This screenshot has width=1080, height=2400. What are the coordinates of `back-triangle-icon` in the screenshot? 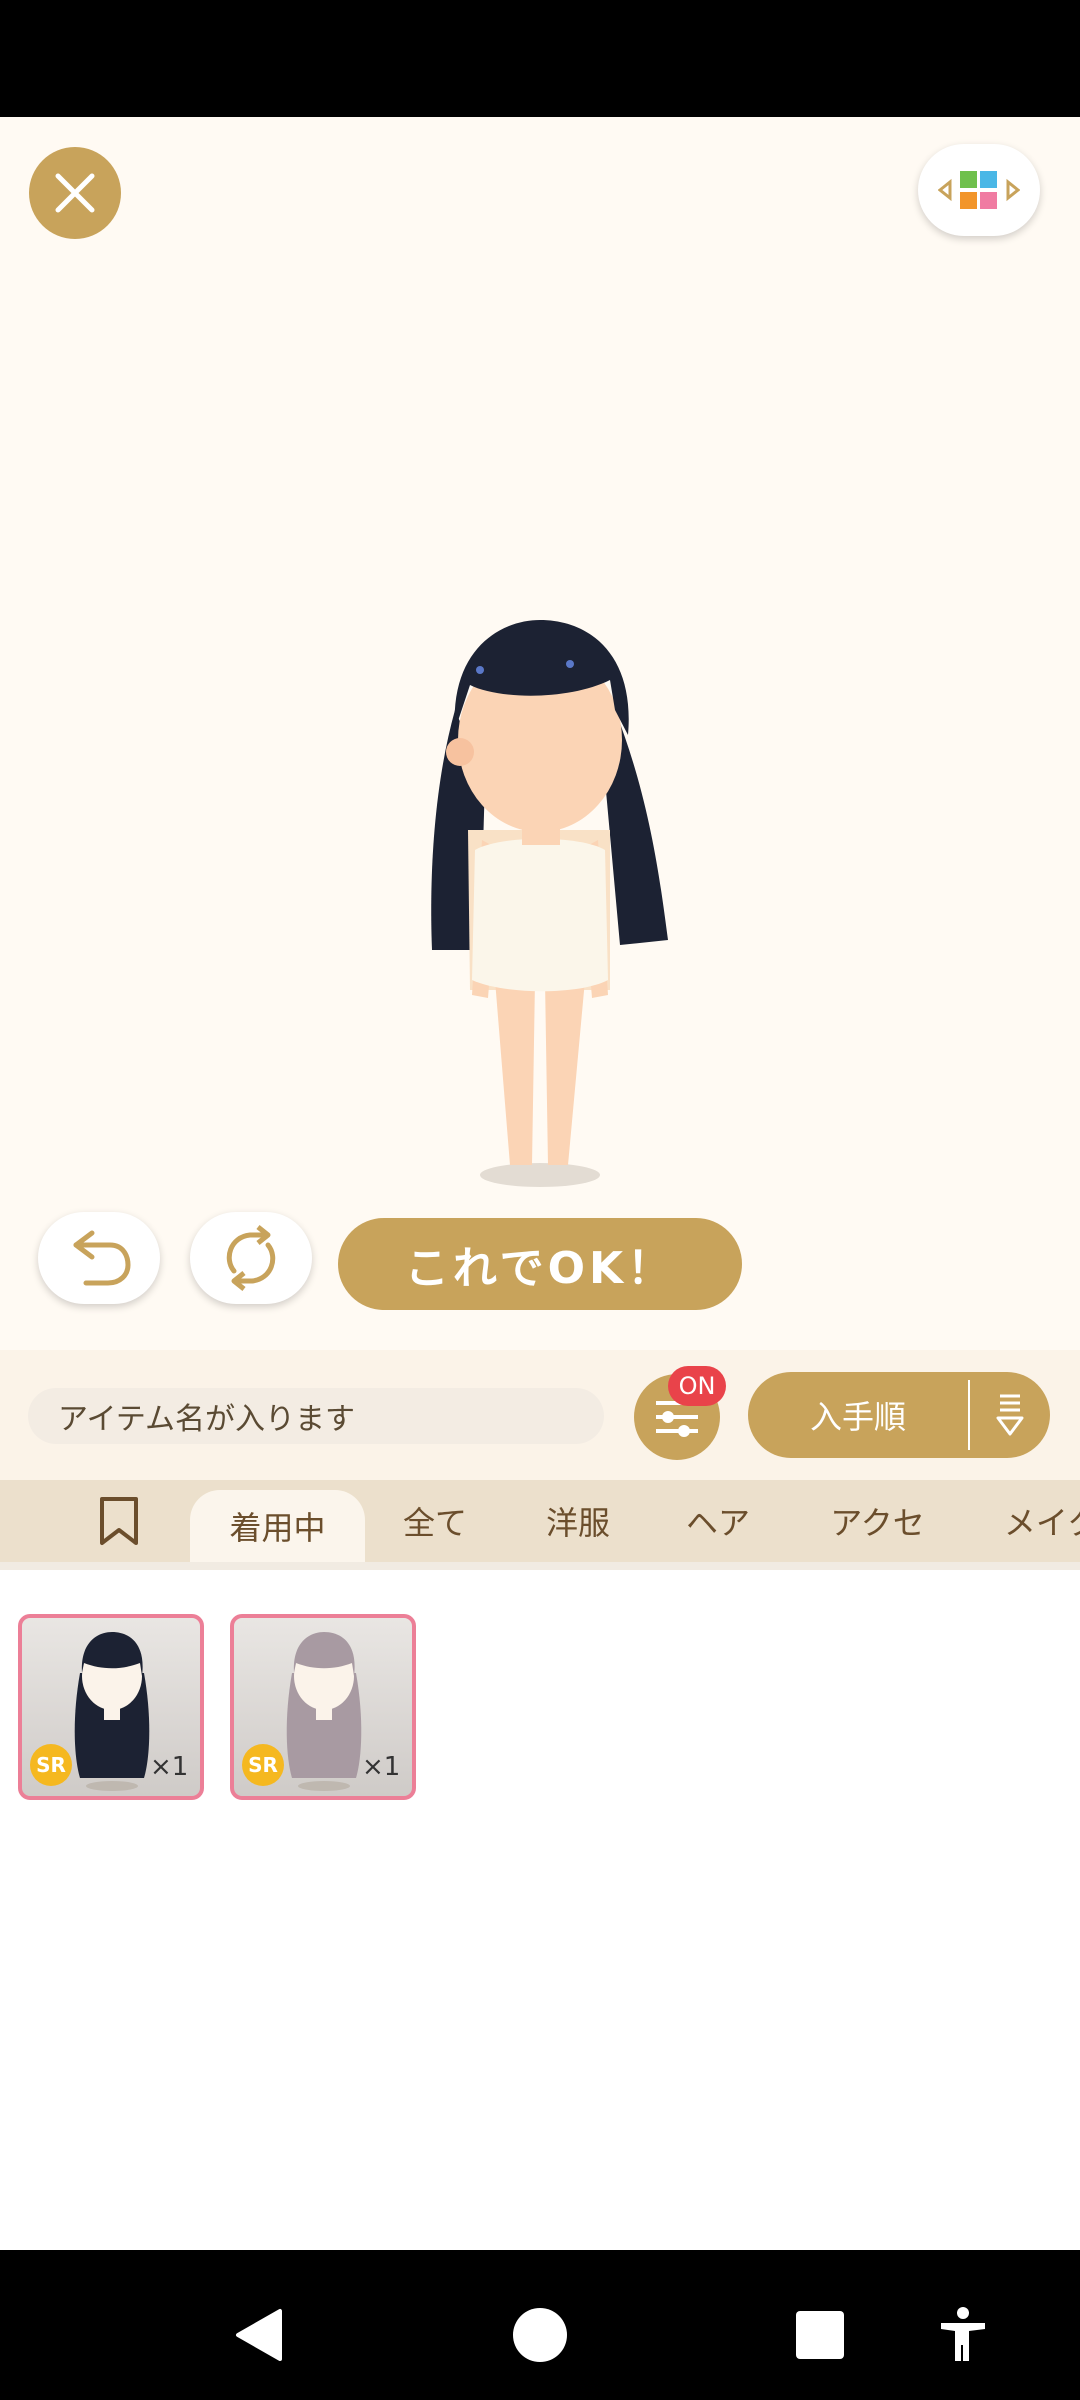 It's located at (259, 2335).